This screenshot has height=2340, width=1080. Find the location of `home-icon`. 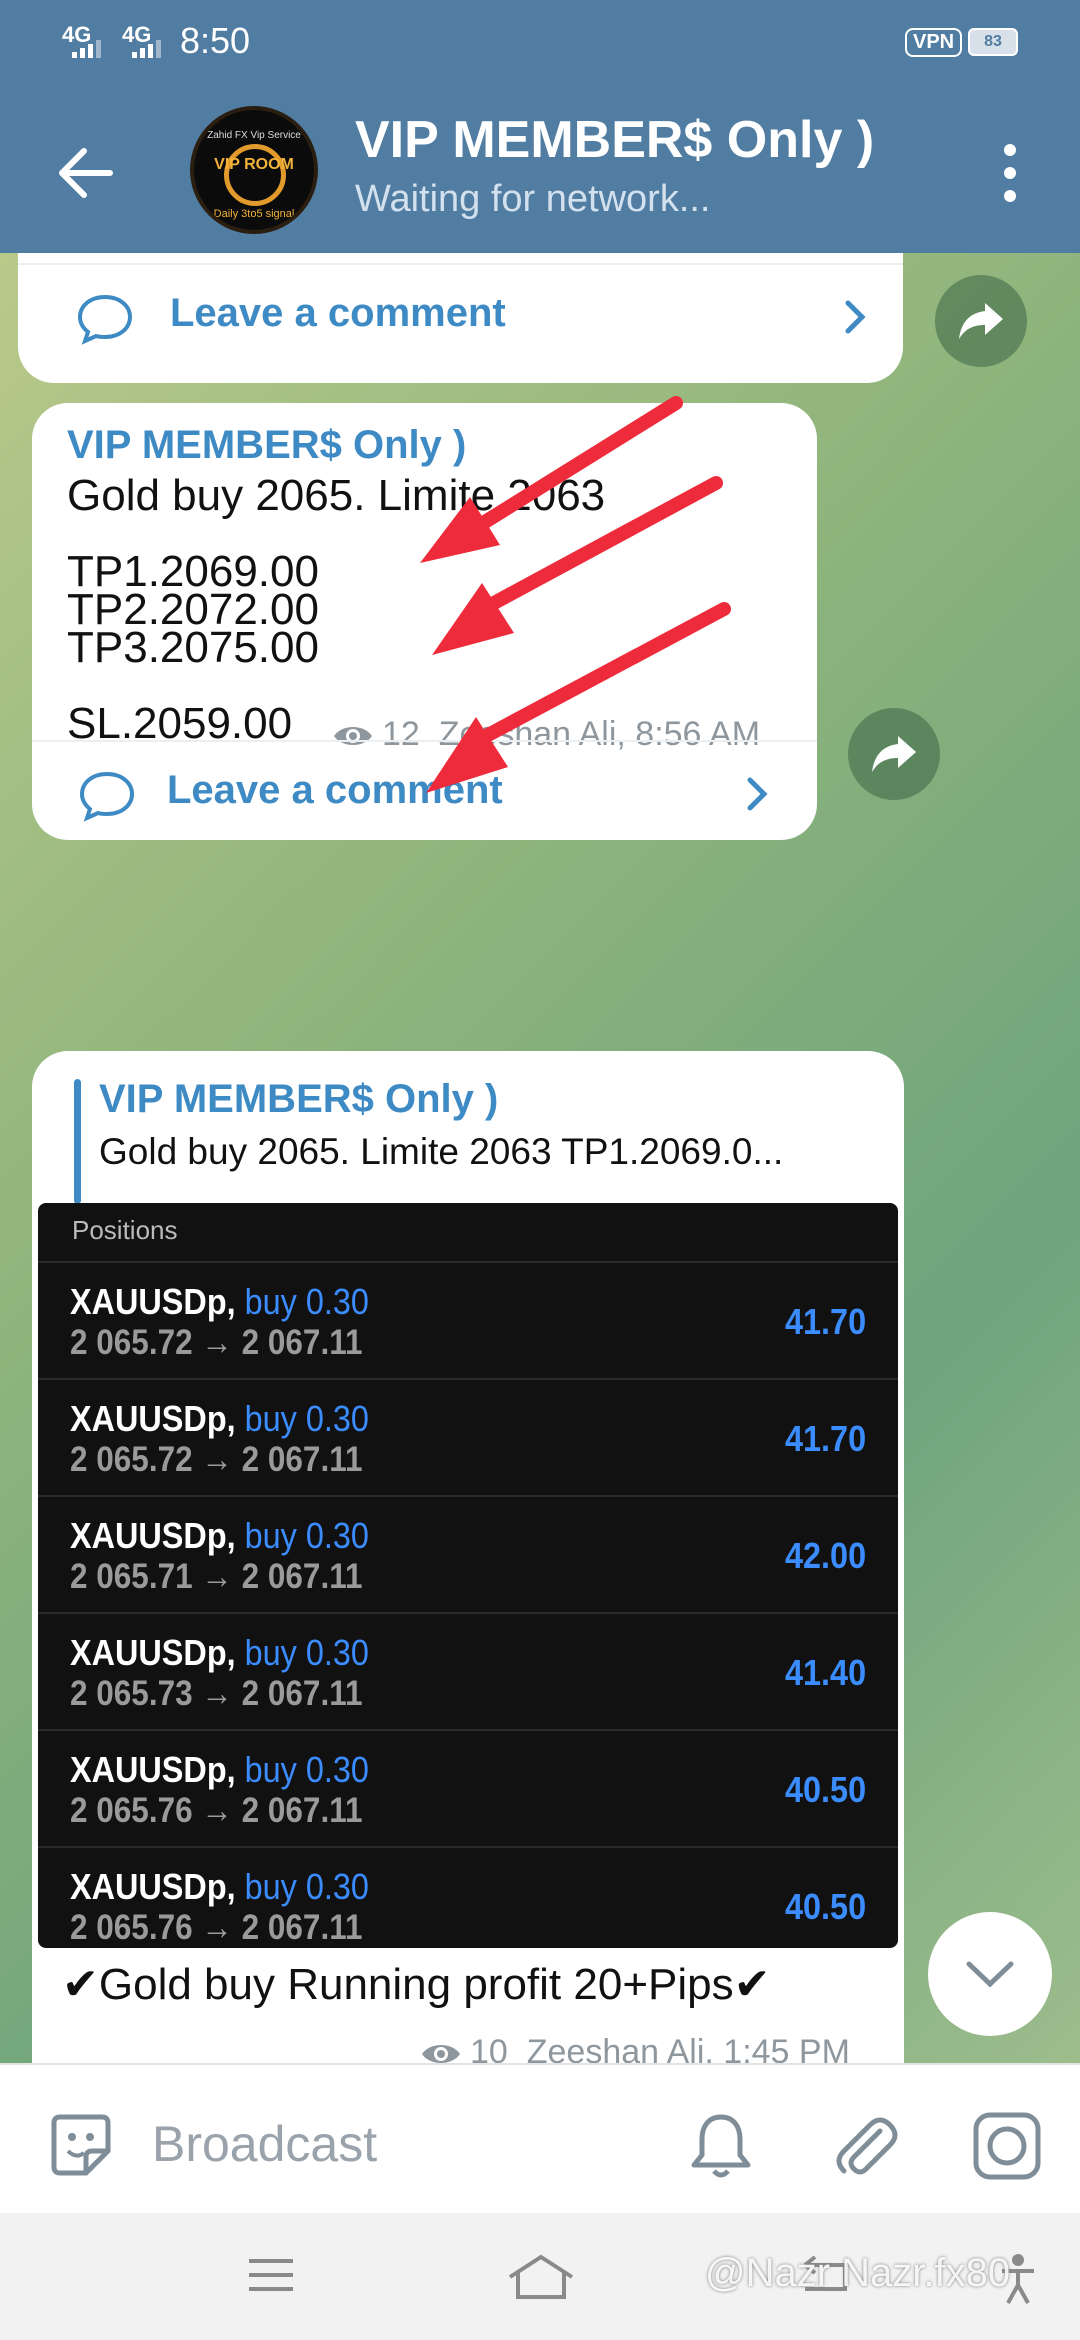

home-icon is located at coordinates (541, 2277).